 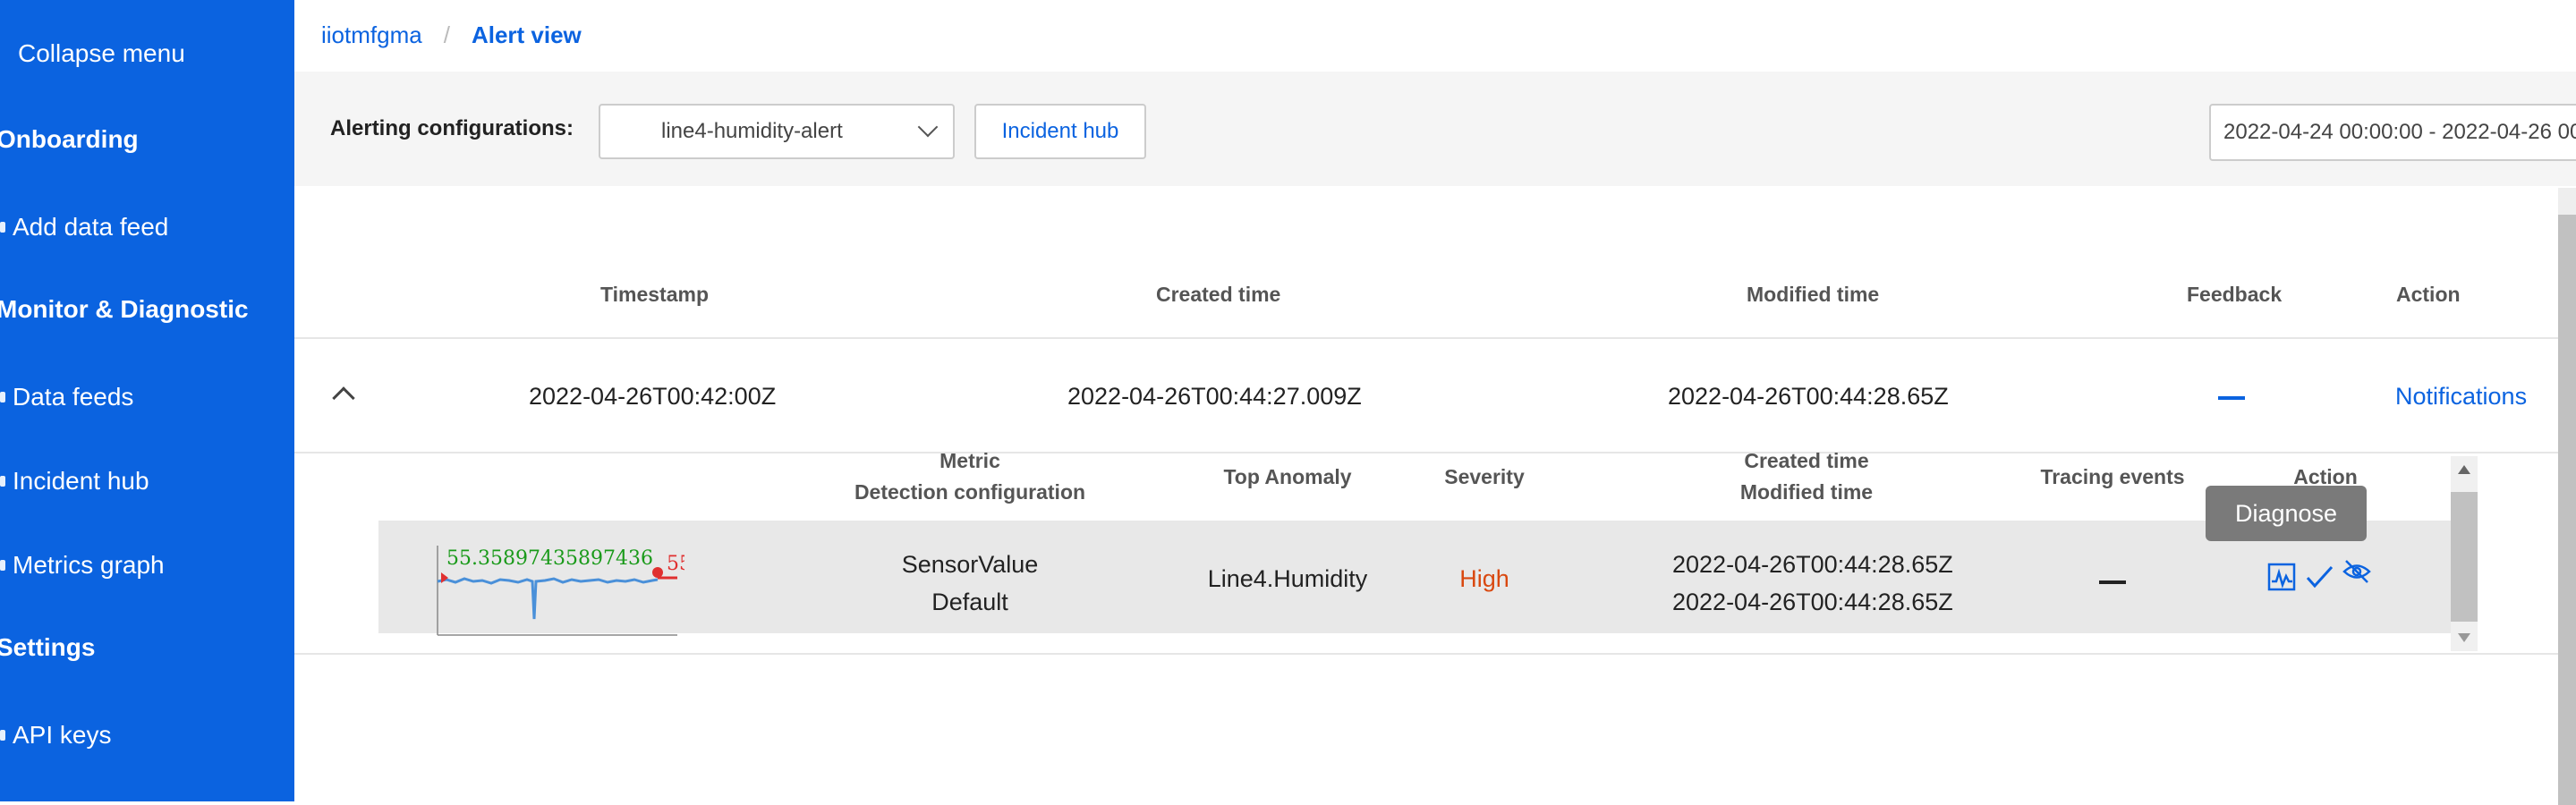 What do you see at coordinates (101, 53) in the screenshot?
I see `collapse-menu-label: Collapse menu` at bounding box center [101, 53].